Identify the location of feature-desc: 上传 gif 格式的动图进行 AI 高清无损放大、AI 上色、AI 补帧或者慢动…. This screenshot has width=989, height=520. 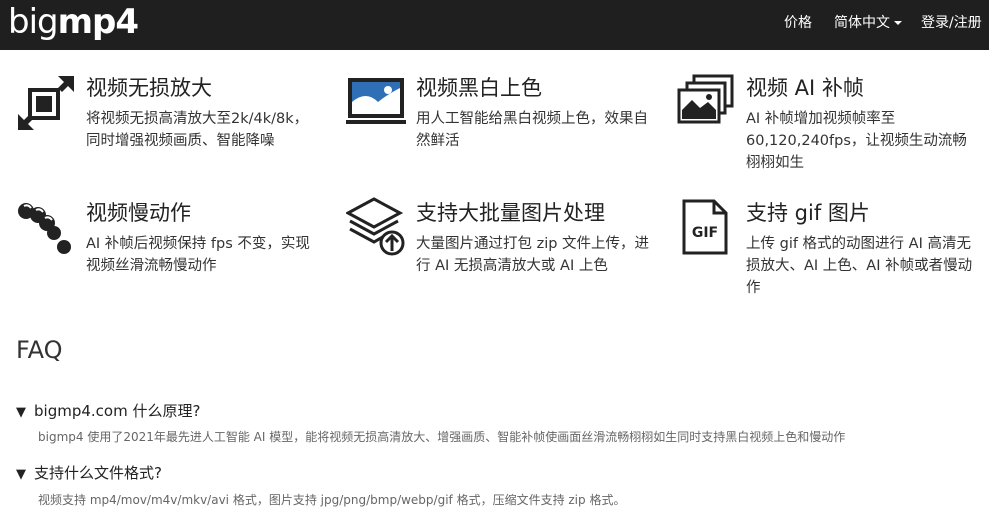
(859, 266).